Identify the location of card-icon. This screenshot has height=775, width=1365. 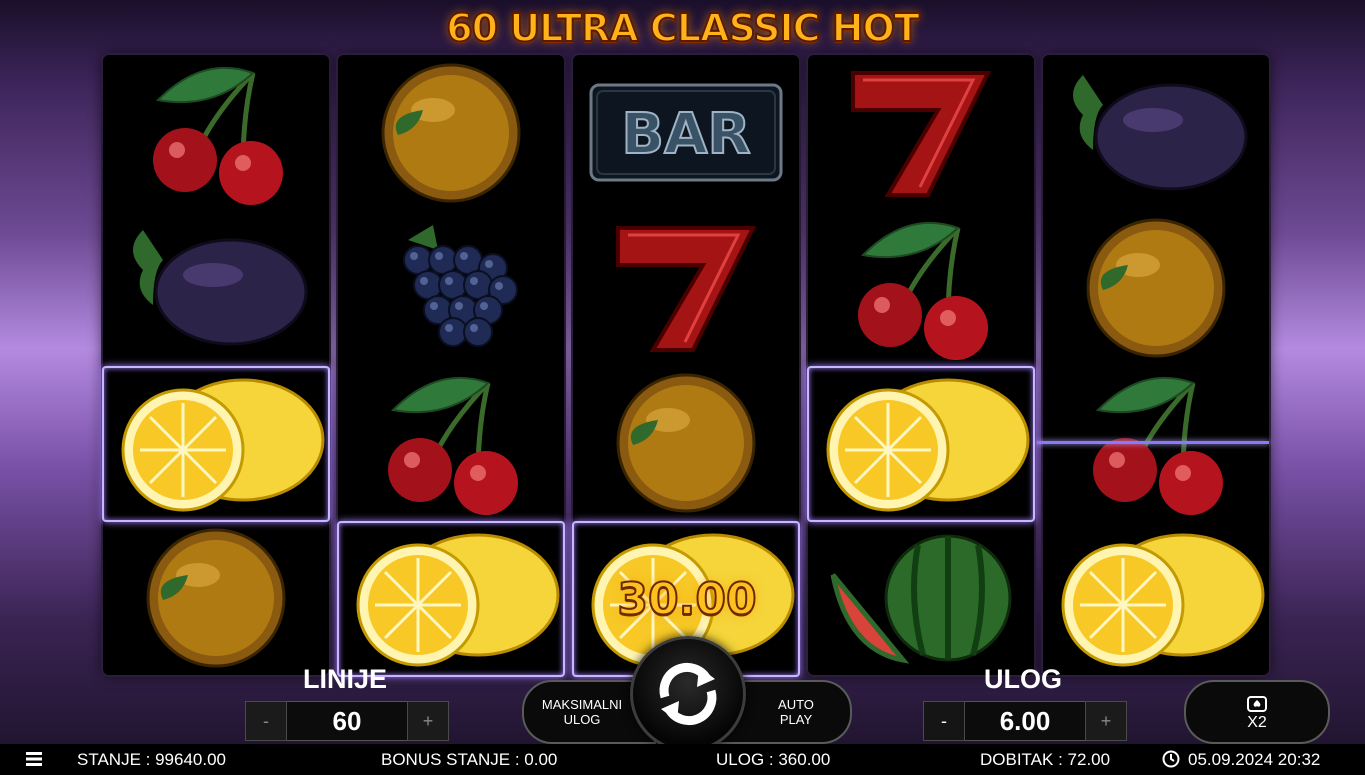
(1257, 703).